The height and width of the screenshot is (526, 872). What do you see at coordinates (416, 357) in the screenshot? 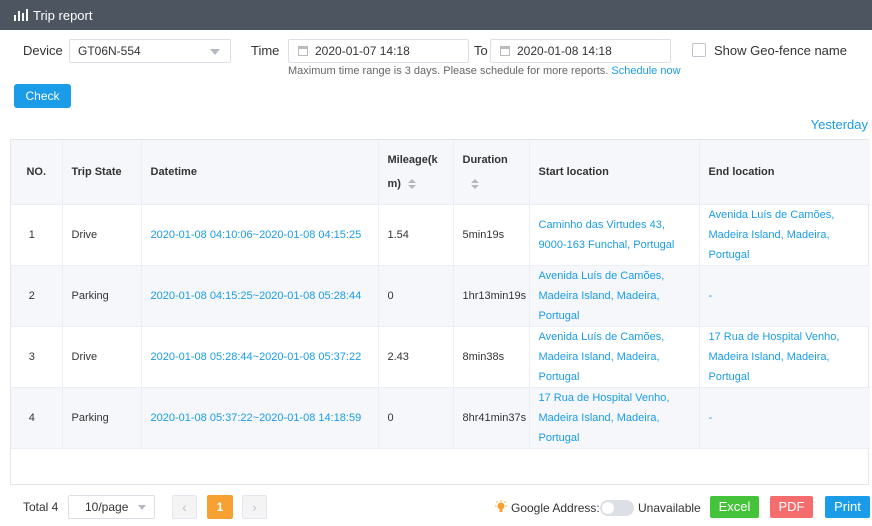
I see `cell-mileage: 2.43` at bounding box center [416, 357].